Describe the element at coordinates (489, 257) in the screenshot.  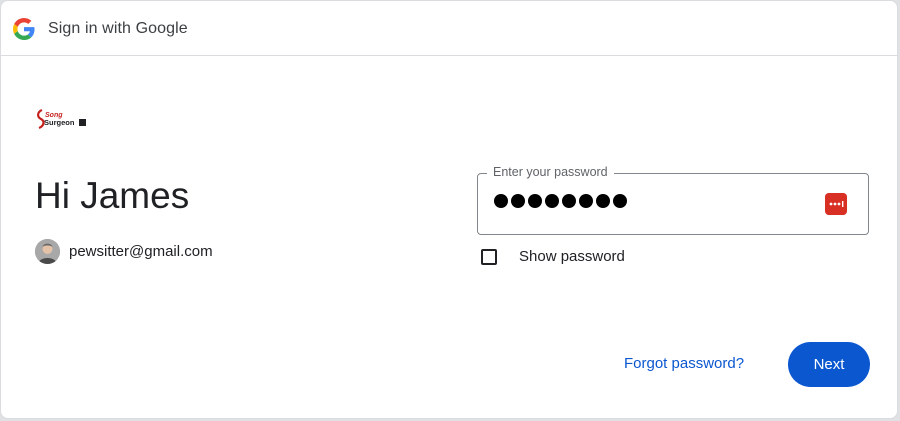
I see `show-password-checkbox` at that location.